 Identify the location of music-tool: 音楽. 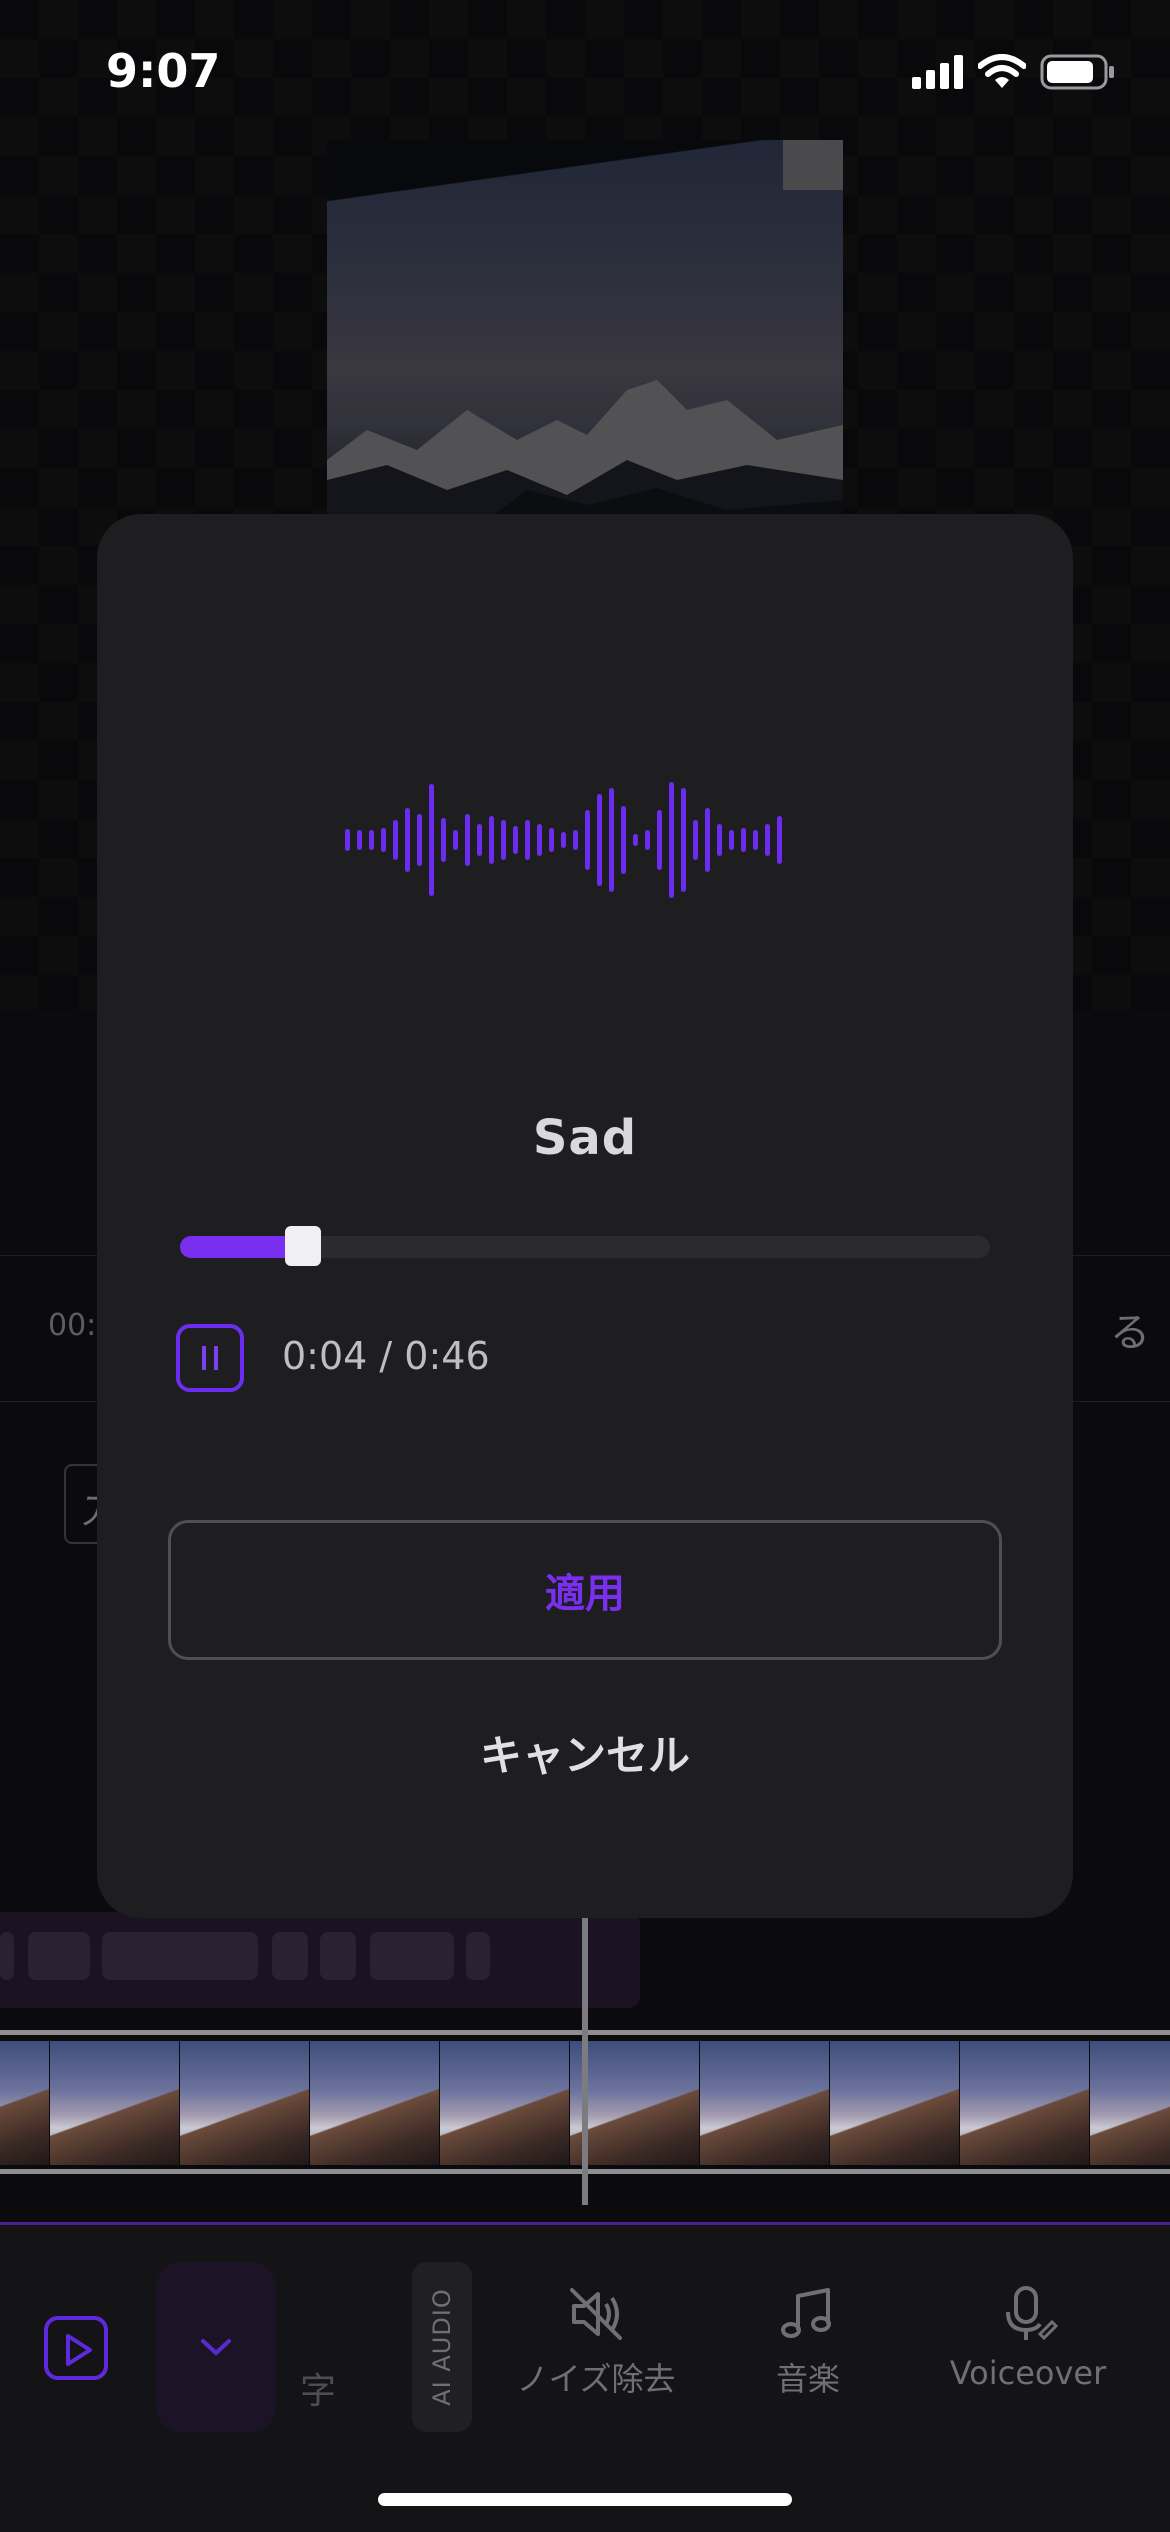
(808, 2341).